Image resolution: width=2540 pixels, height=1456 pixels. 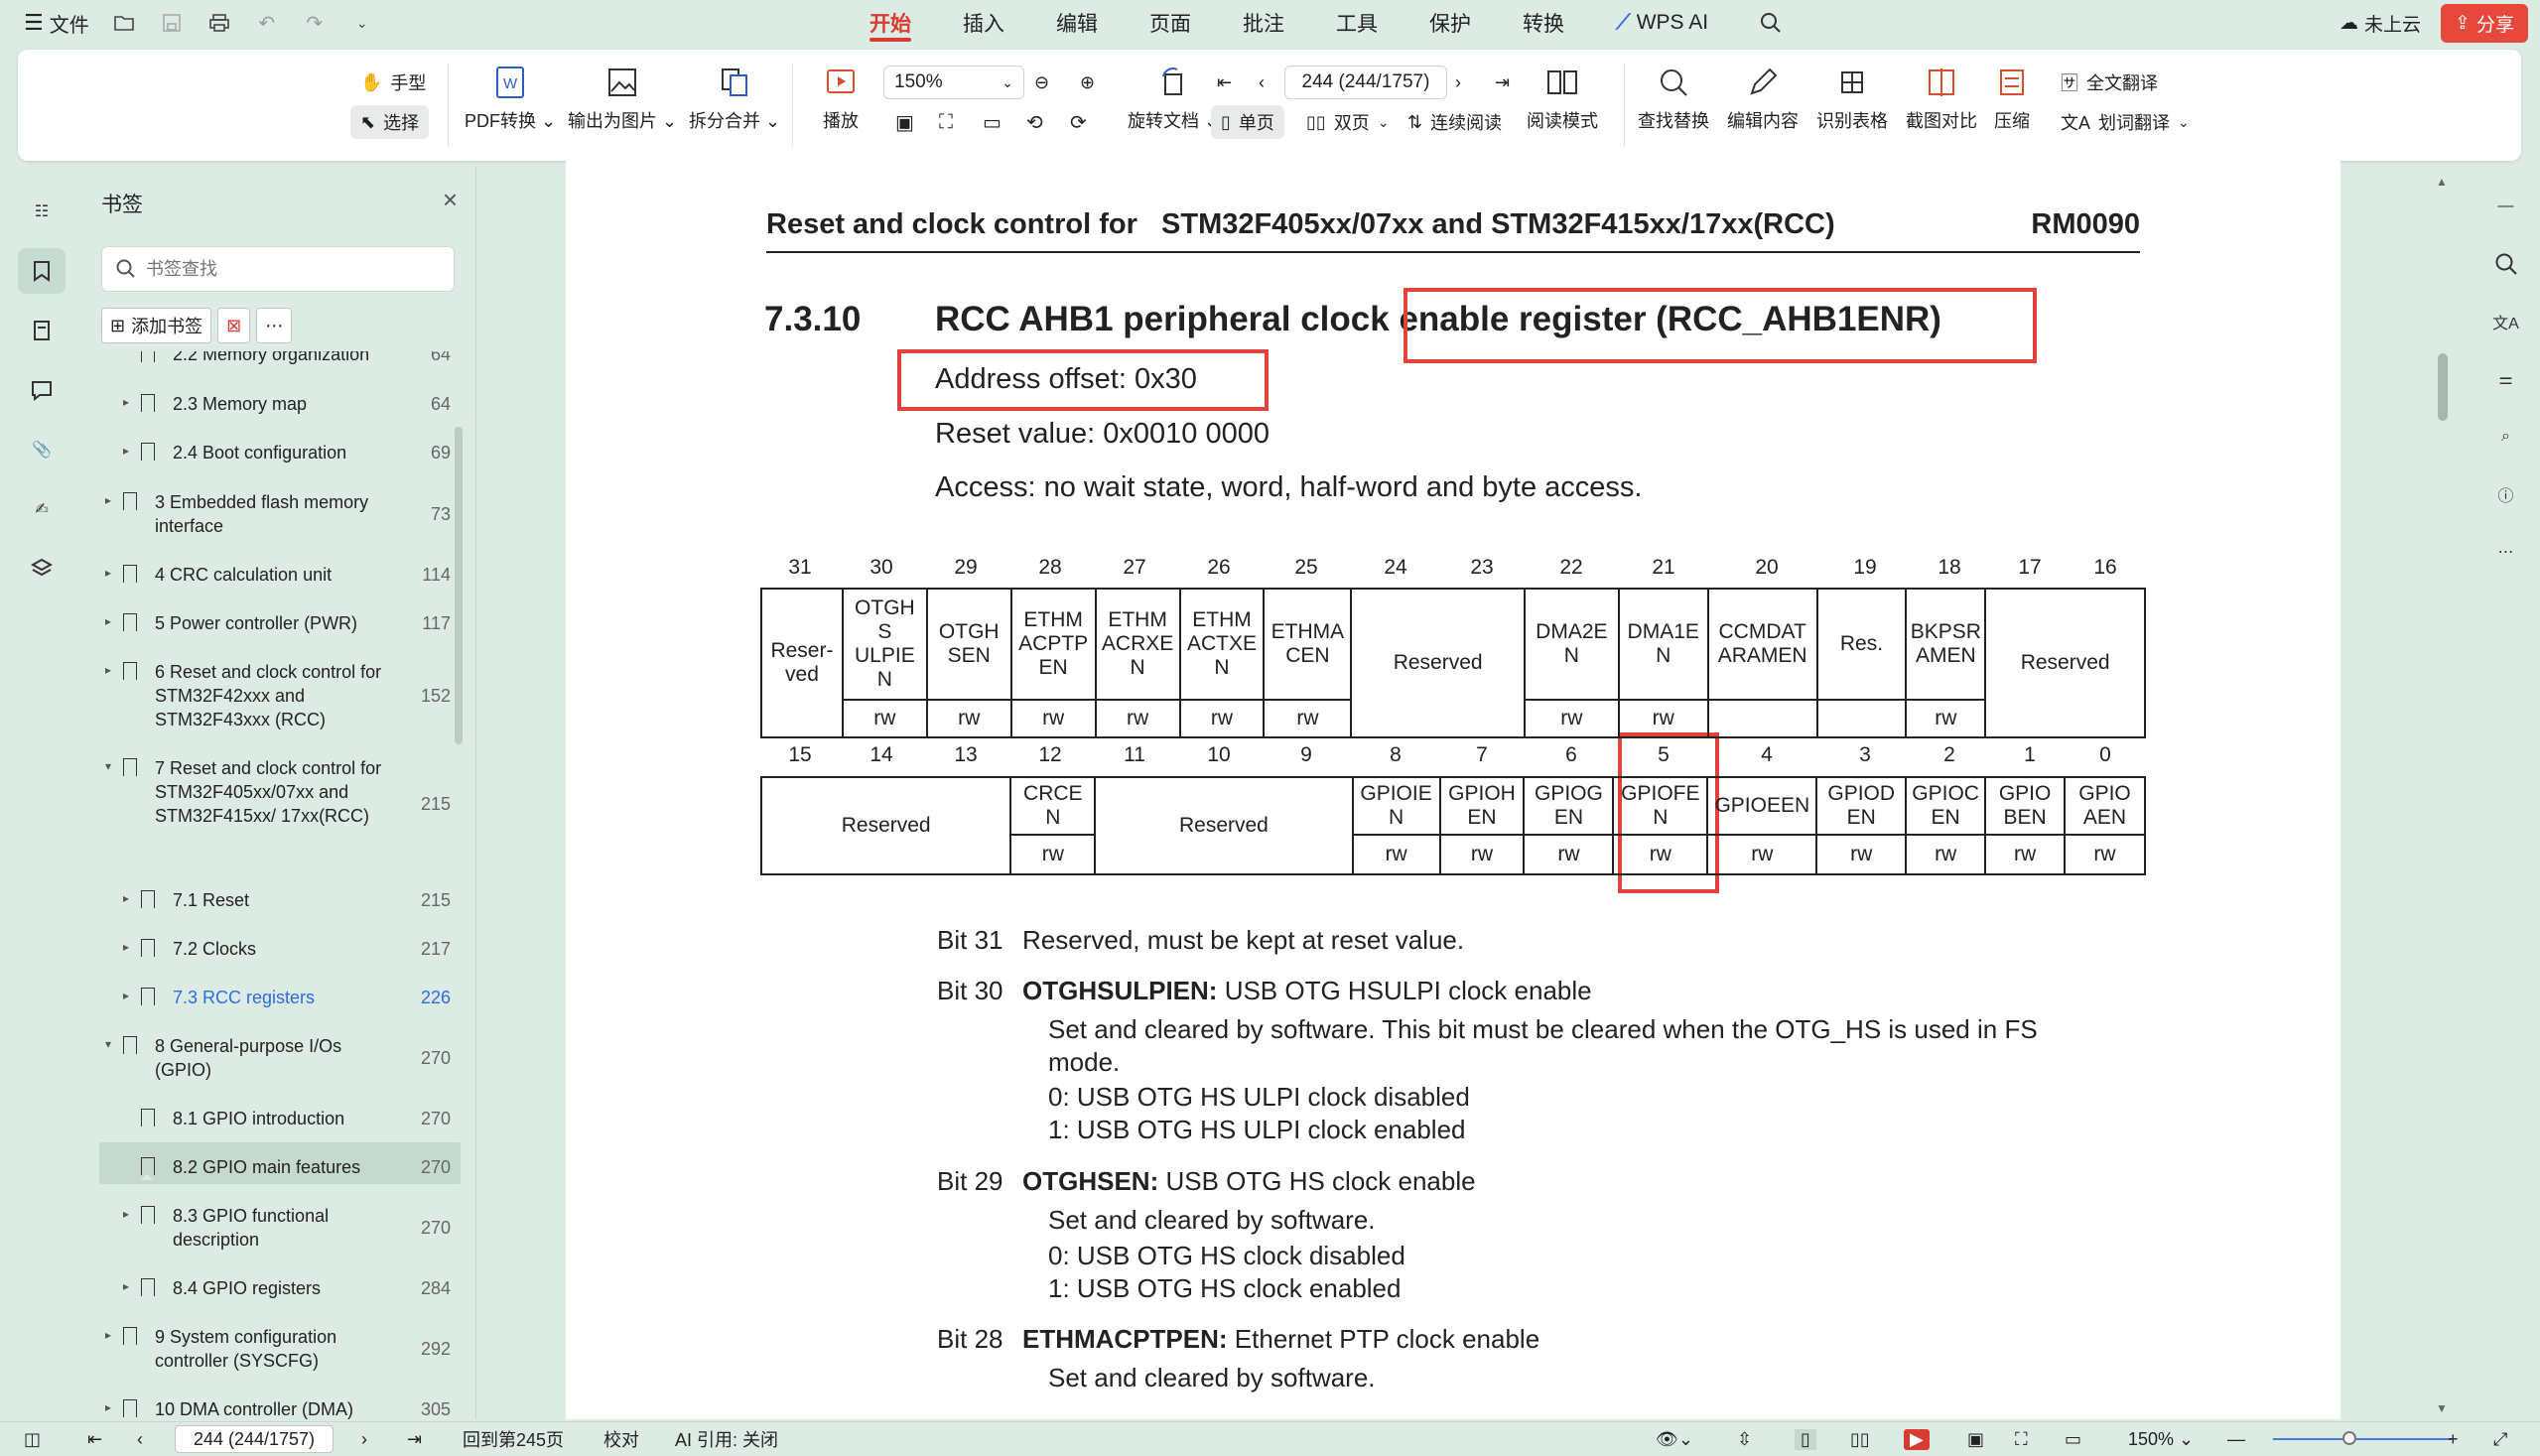 What do you see at coordinates (2161, 1439) in the screenshot?
I see `status-zoom-select: 150% ⌄` at bounding box center [2161, 1439].